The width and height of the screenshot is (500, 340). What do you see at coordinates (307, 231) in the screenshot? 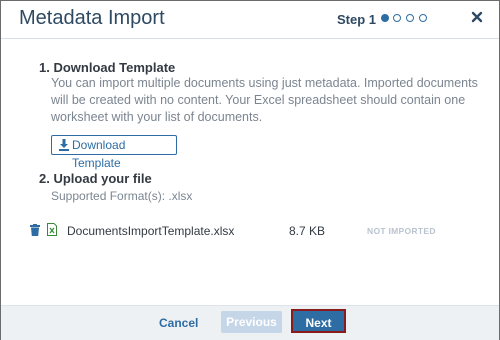
I see `file-size: 8.7 KB` at bounding box center [307, 231].